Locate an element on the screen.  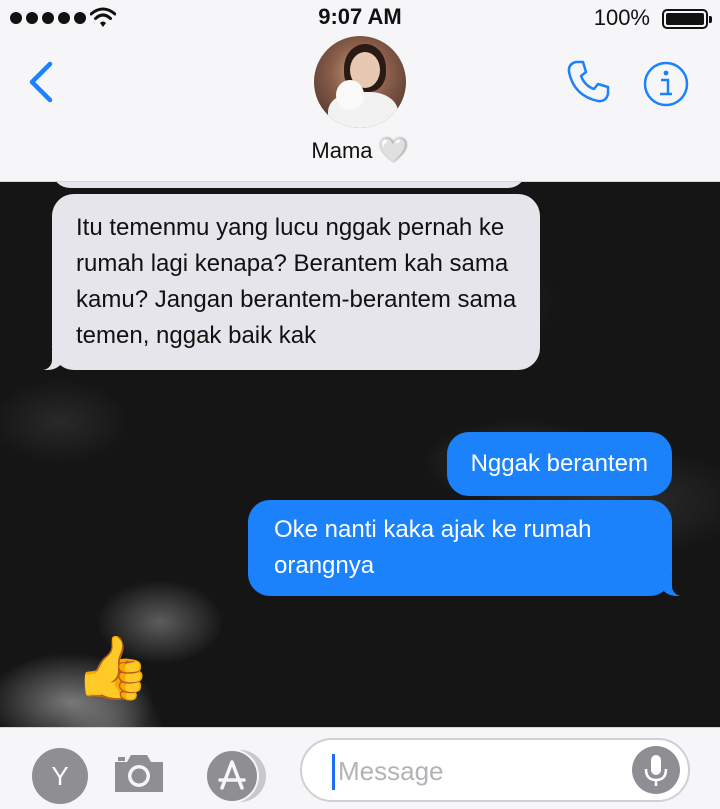
heart-emoji: 🤍 is located at coordinates (393, 150).